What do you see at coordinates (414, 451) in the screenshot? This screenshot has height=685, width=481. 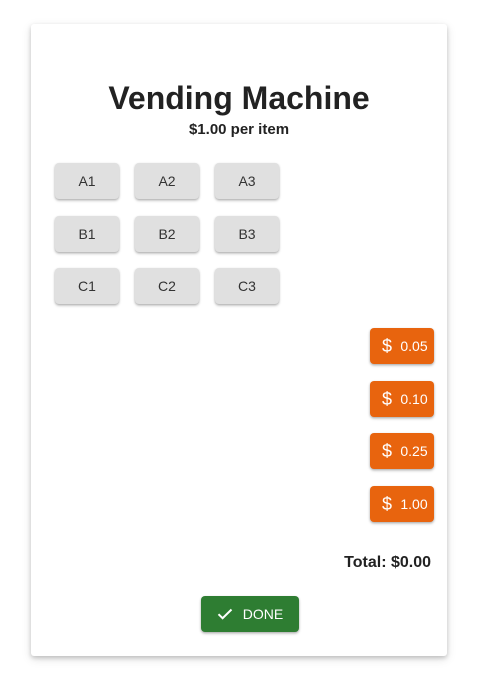 I see `coin-amount: 0.25` at bounding box center [414, 451].